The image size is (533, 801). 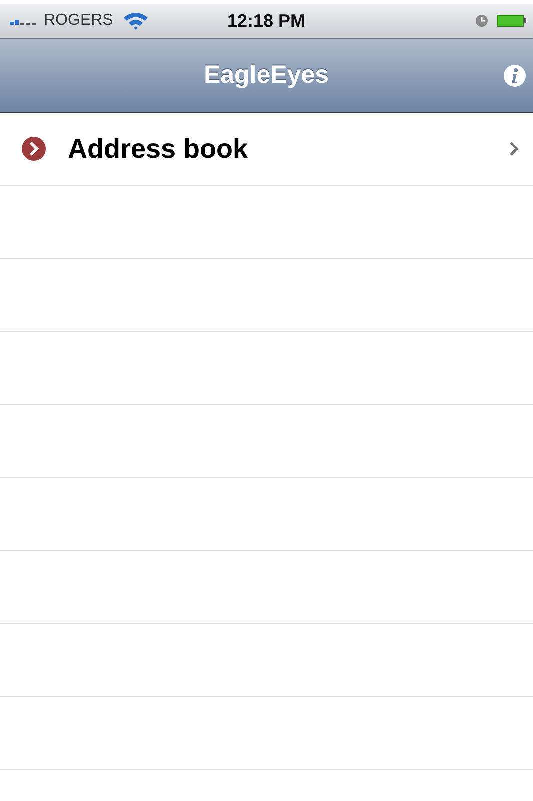 I want to click on battery-icon, so click(x=512, y=21).